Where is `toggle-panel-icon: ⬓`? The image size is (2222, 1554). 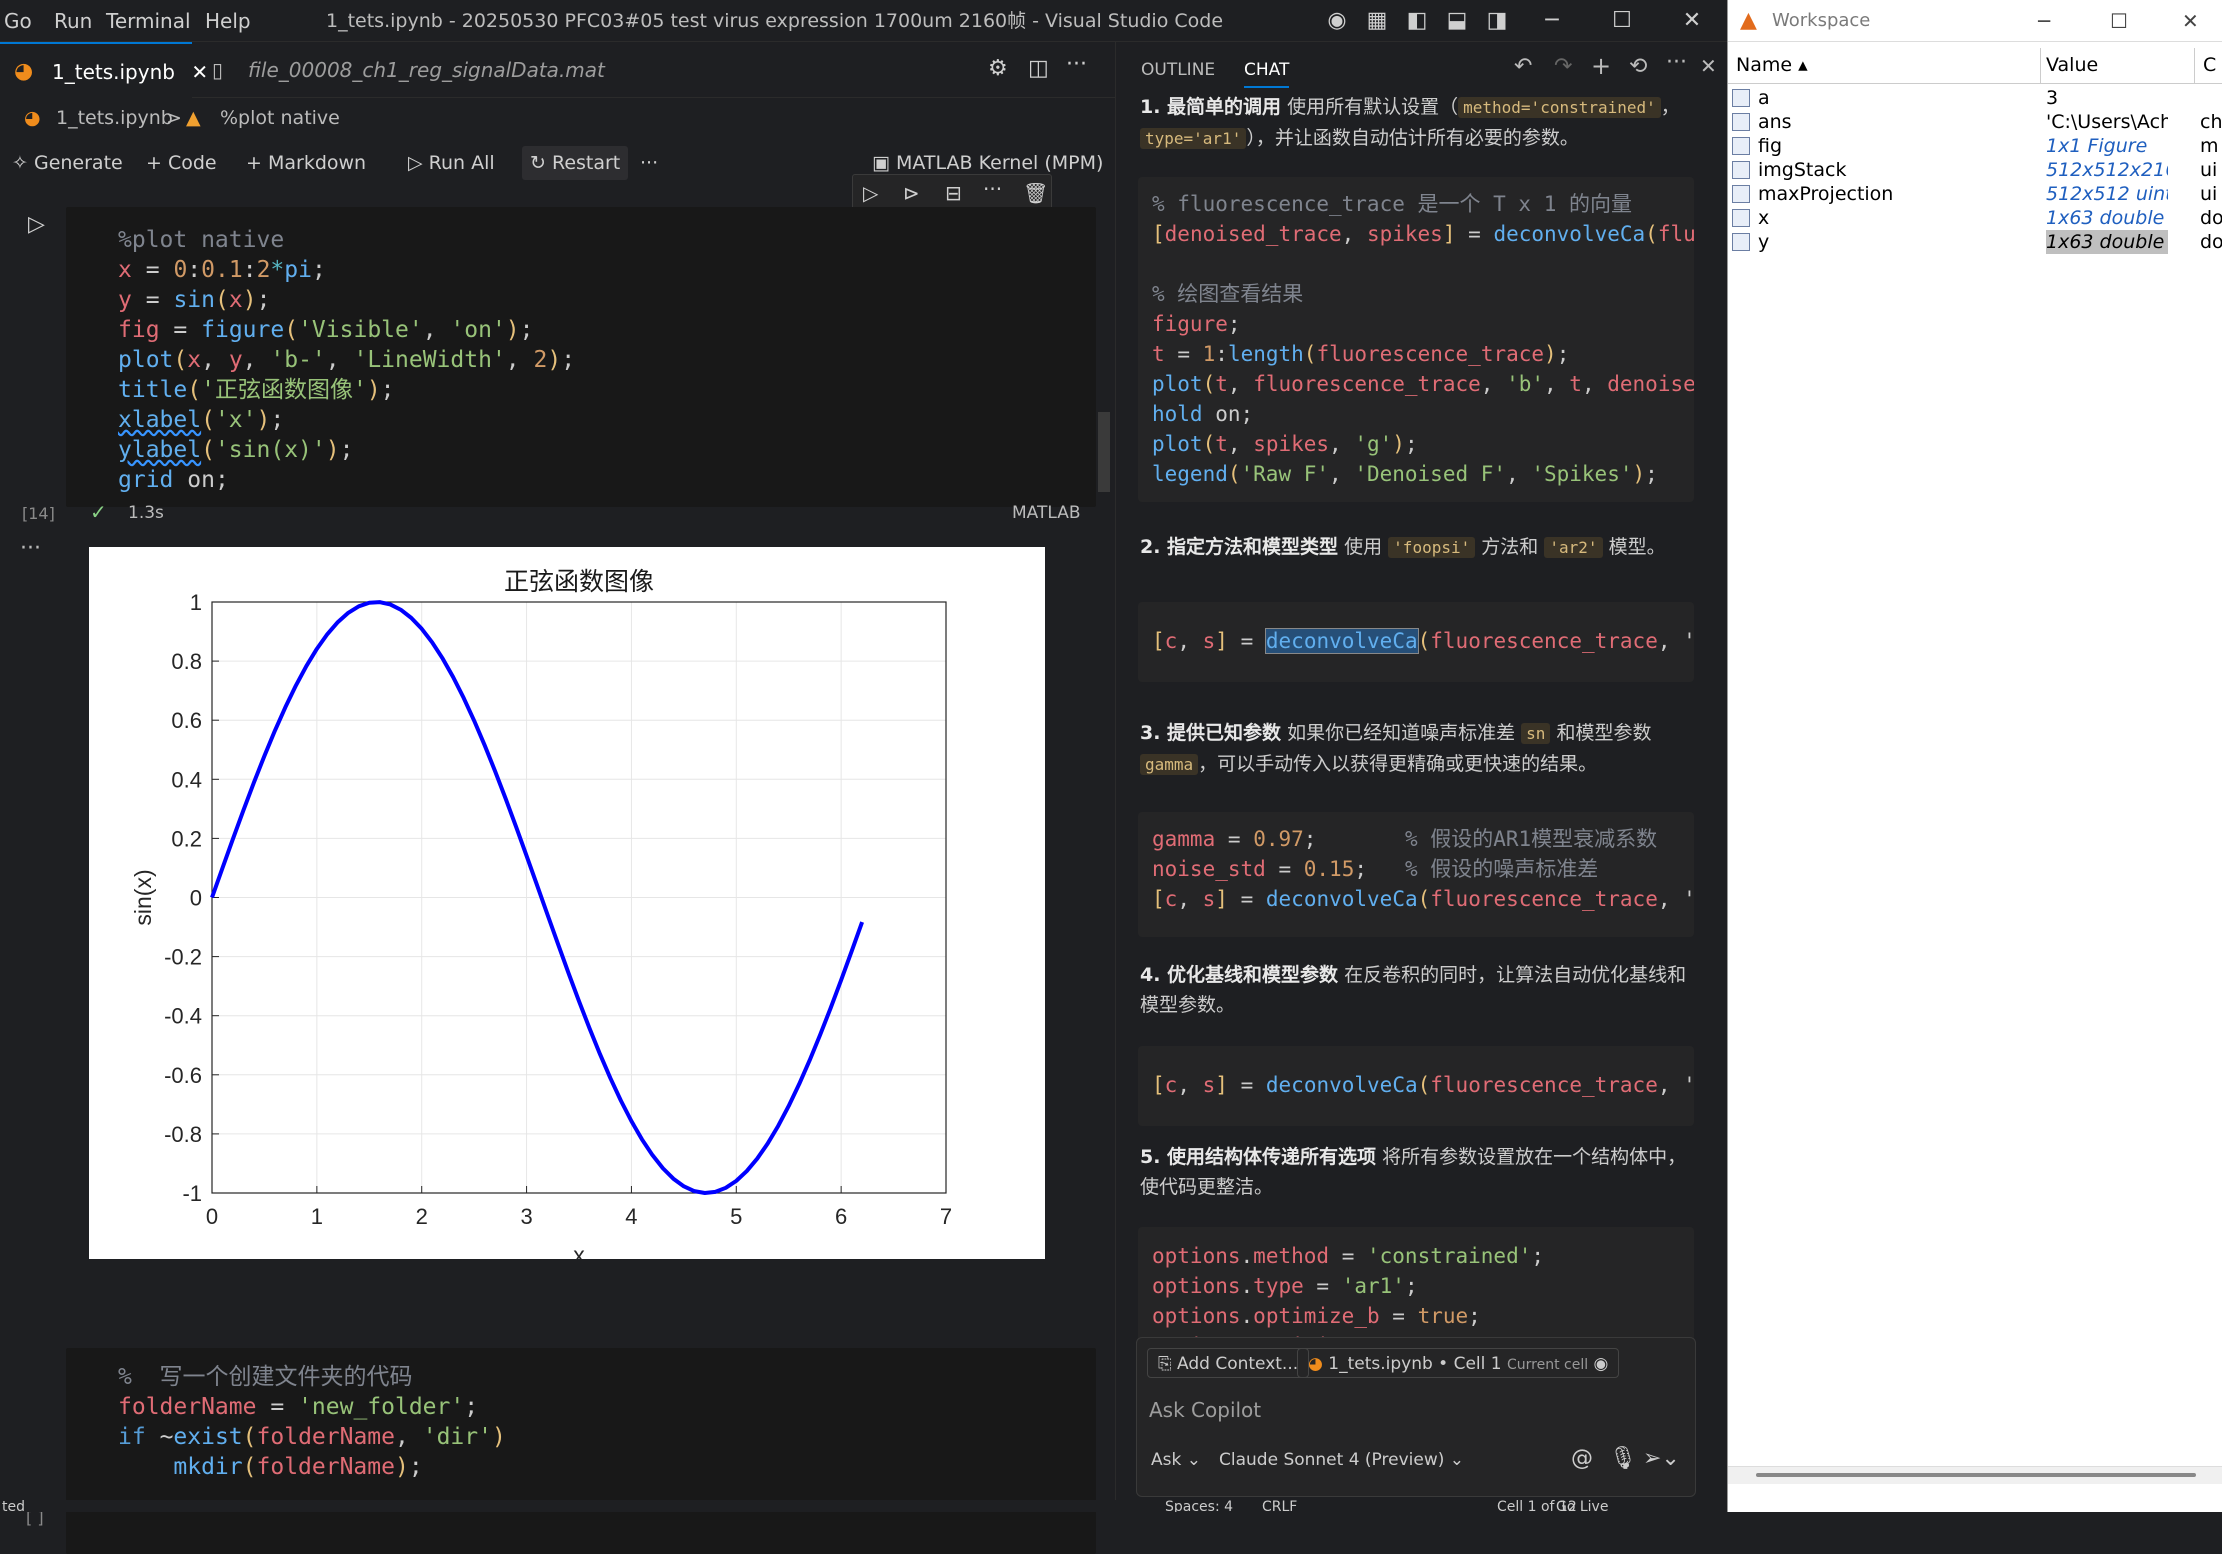
toggle-panel-icon: ⬓ is located at coordinates (1457, 21).